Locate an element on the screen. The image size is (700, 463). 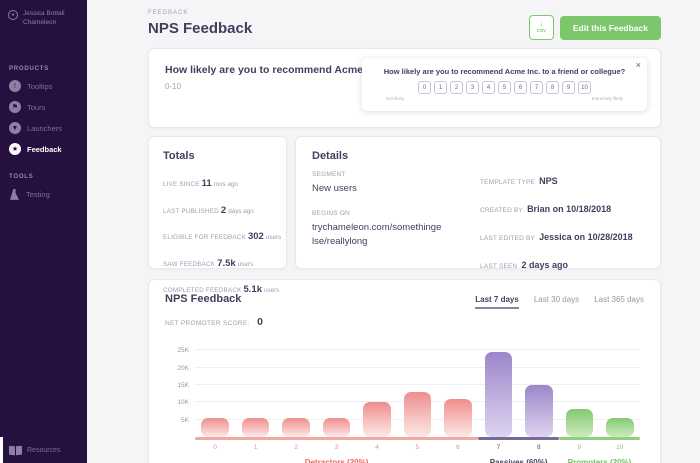
sidebar-section: TOOLS Testing is located at coordinates (43, 189).